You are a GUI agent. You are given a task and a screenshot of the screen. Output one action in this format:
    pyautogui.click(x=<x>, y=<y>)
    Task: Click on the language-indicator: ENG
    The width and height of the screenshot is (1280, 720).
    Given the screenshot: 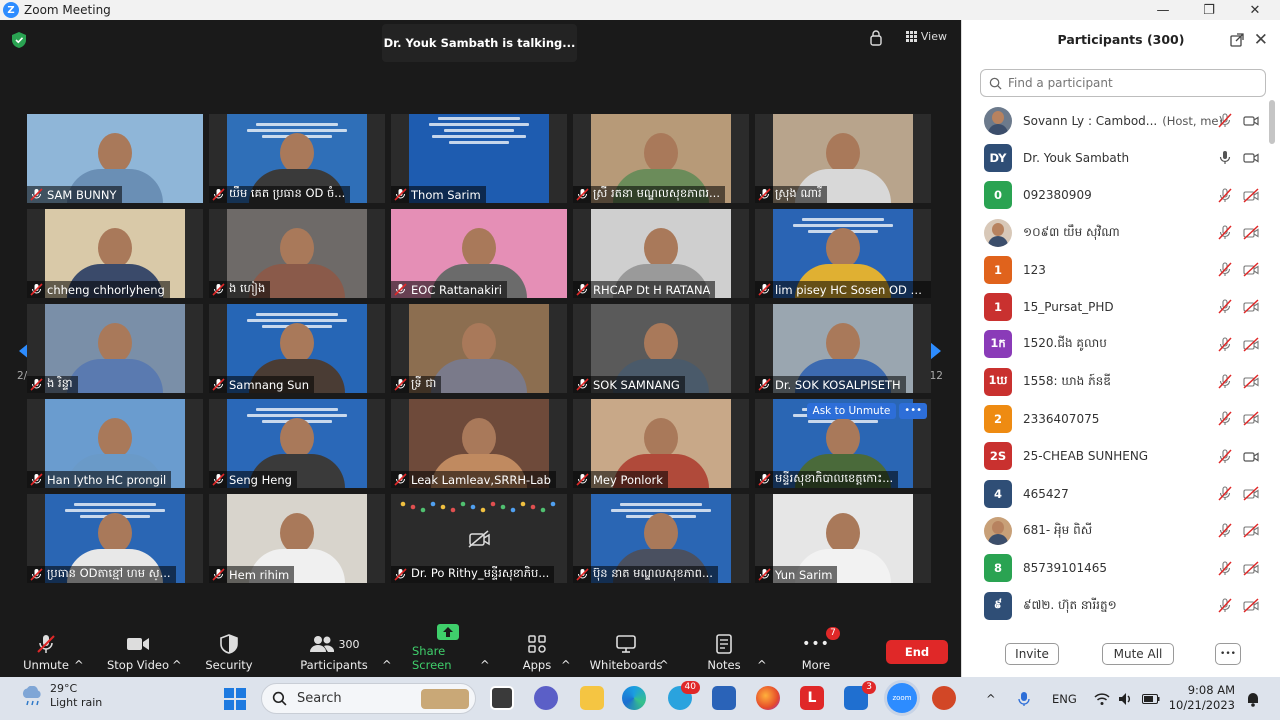 What is the action you would take?
    pyautogui.click(x=1064, y=698)
    